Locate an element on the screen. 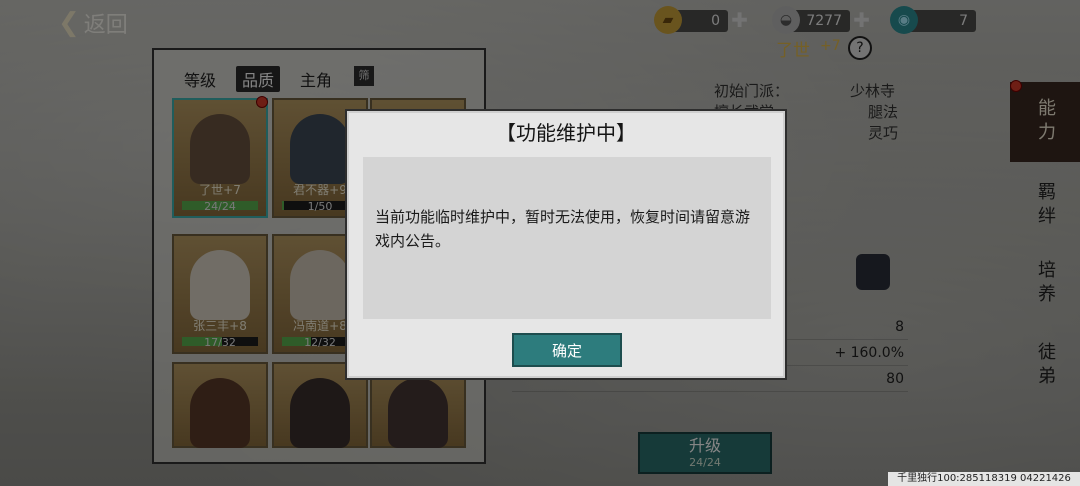  dialog-title: 【功能维护中】 is located at coordinates (566, 133).